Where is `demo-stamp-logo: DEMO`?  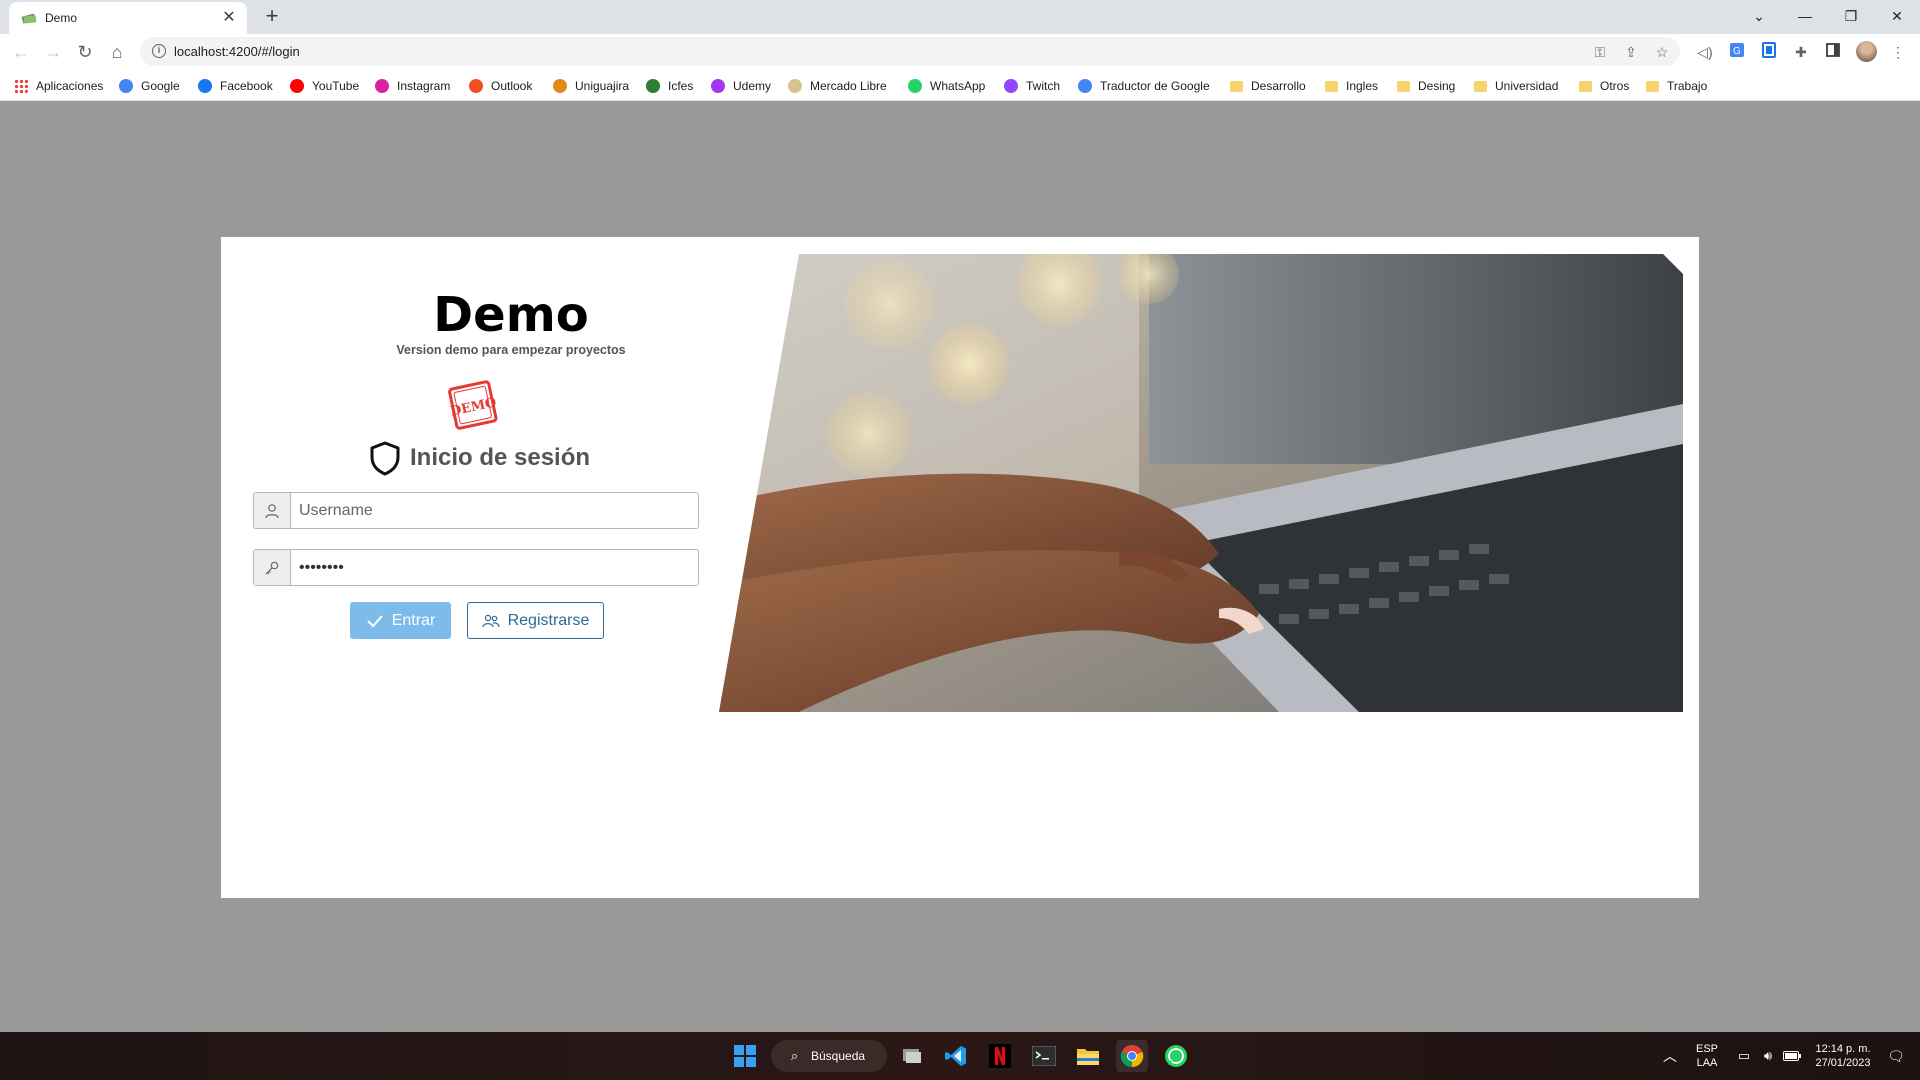 demo-stamp-logo: DEMO is located at coordinates (473, 405).